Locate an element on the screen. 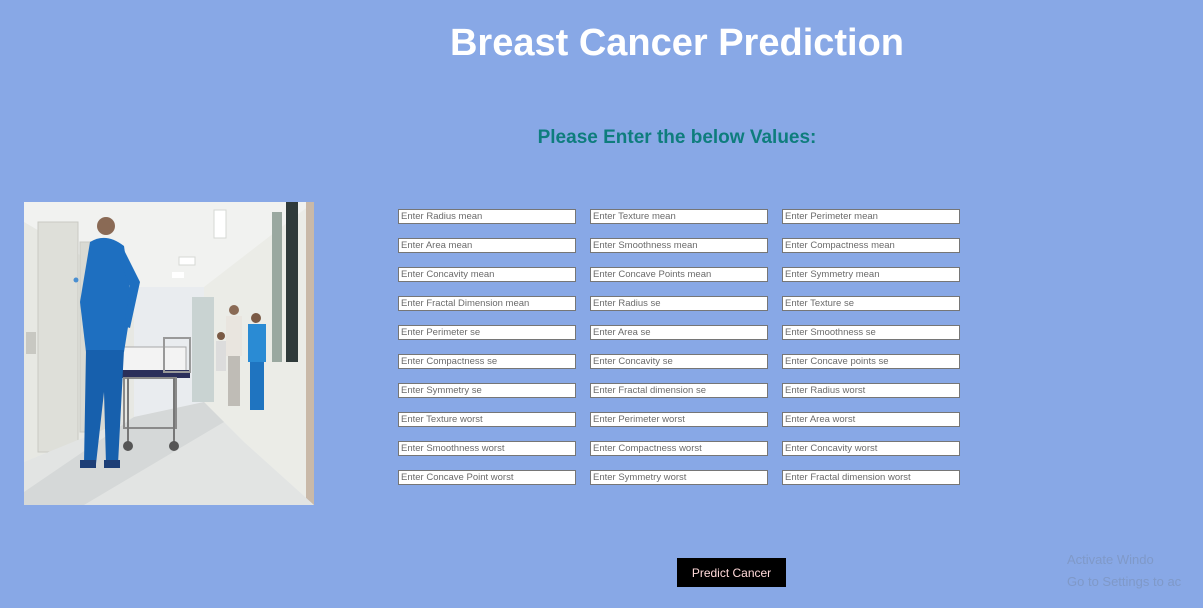  watermark-line-1: Activate Windo is located at coordinates (1110, 559).